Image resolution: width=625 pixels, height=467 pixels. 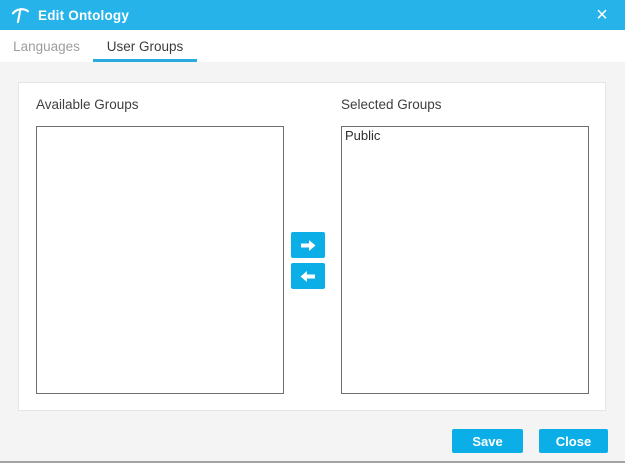 I want to click on tab-languages: Languages, so click(x=46, y=46).